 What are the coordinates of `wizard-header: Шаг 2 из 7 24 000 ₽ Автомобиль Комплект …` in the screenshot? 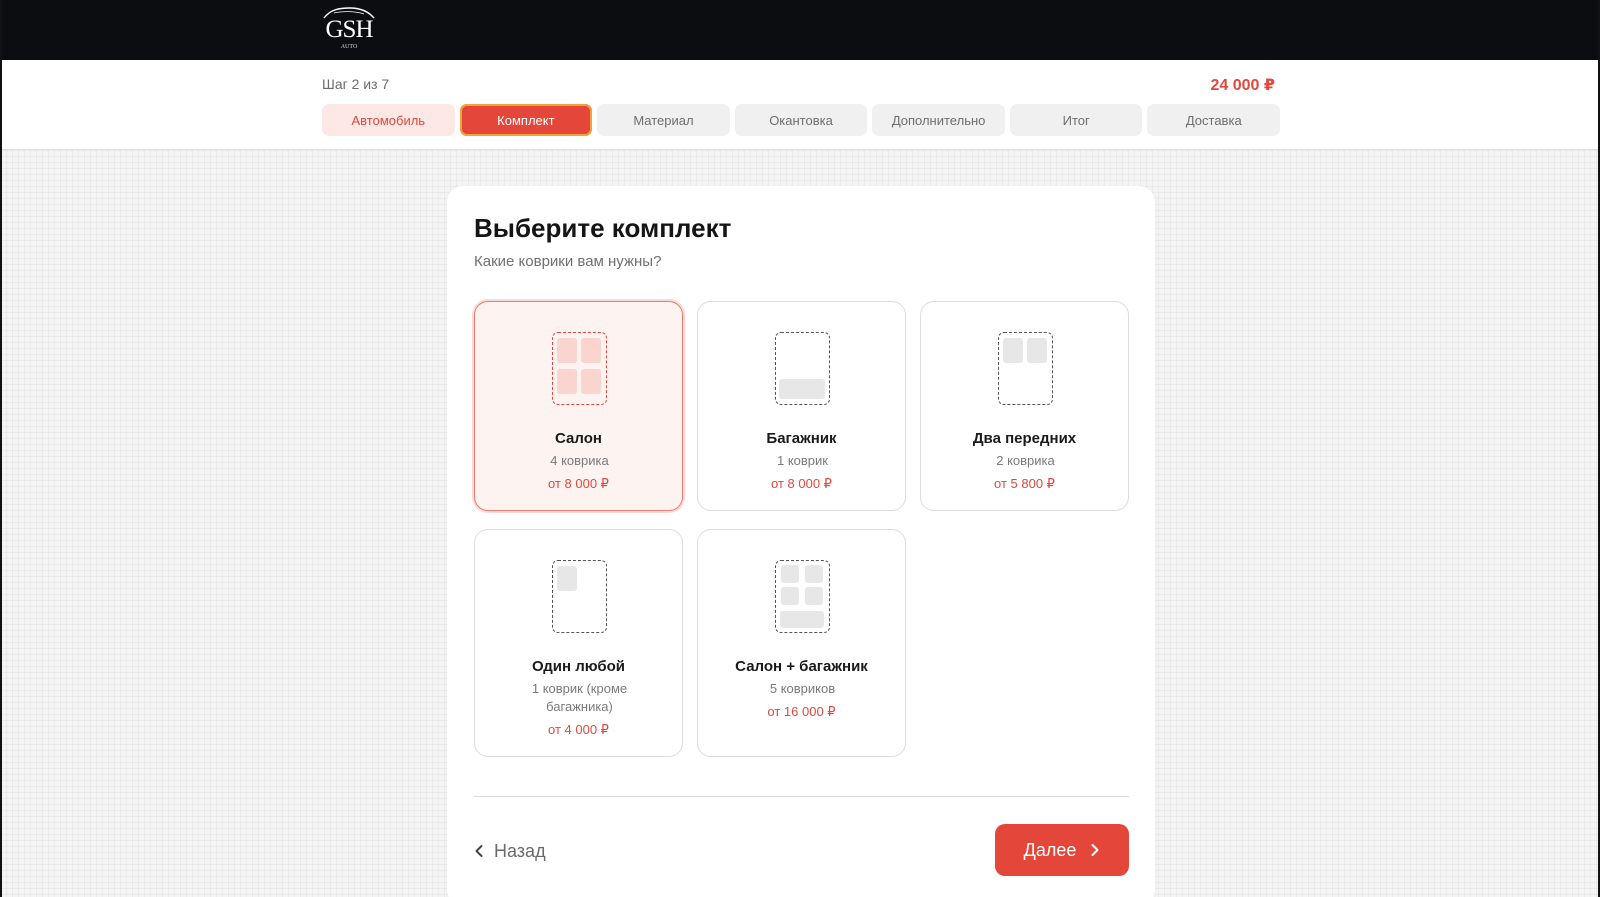 It's located at (800, 105).